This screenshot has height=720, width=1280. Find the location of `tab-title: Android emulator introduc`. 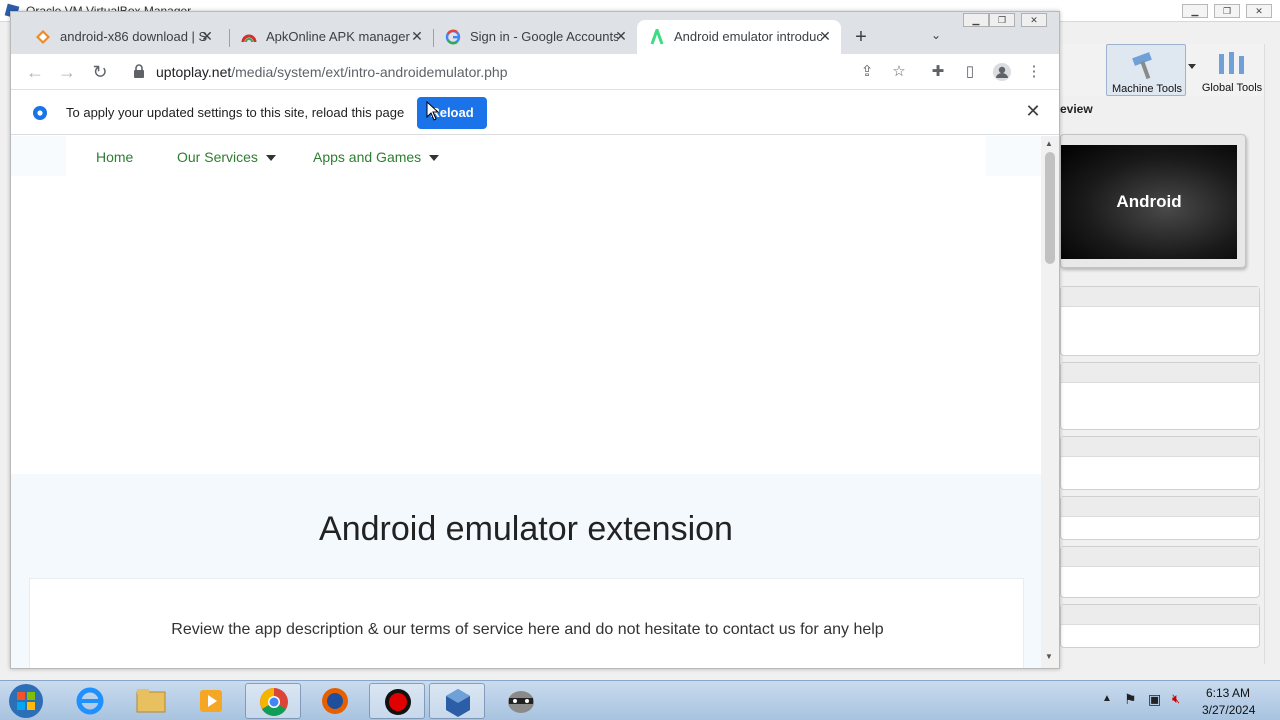

tab-title: Android emulator introduc is located at coordinates (748, 36).